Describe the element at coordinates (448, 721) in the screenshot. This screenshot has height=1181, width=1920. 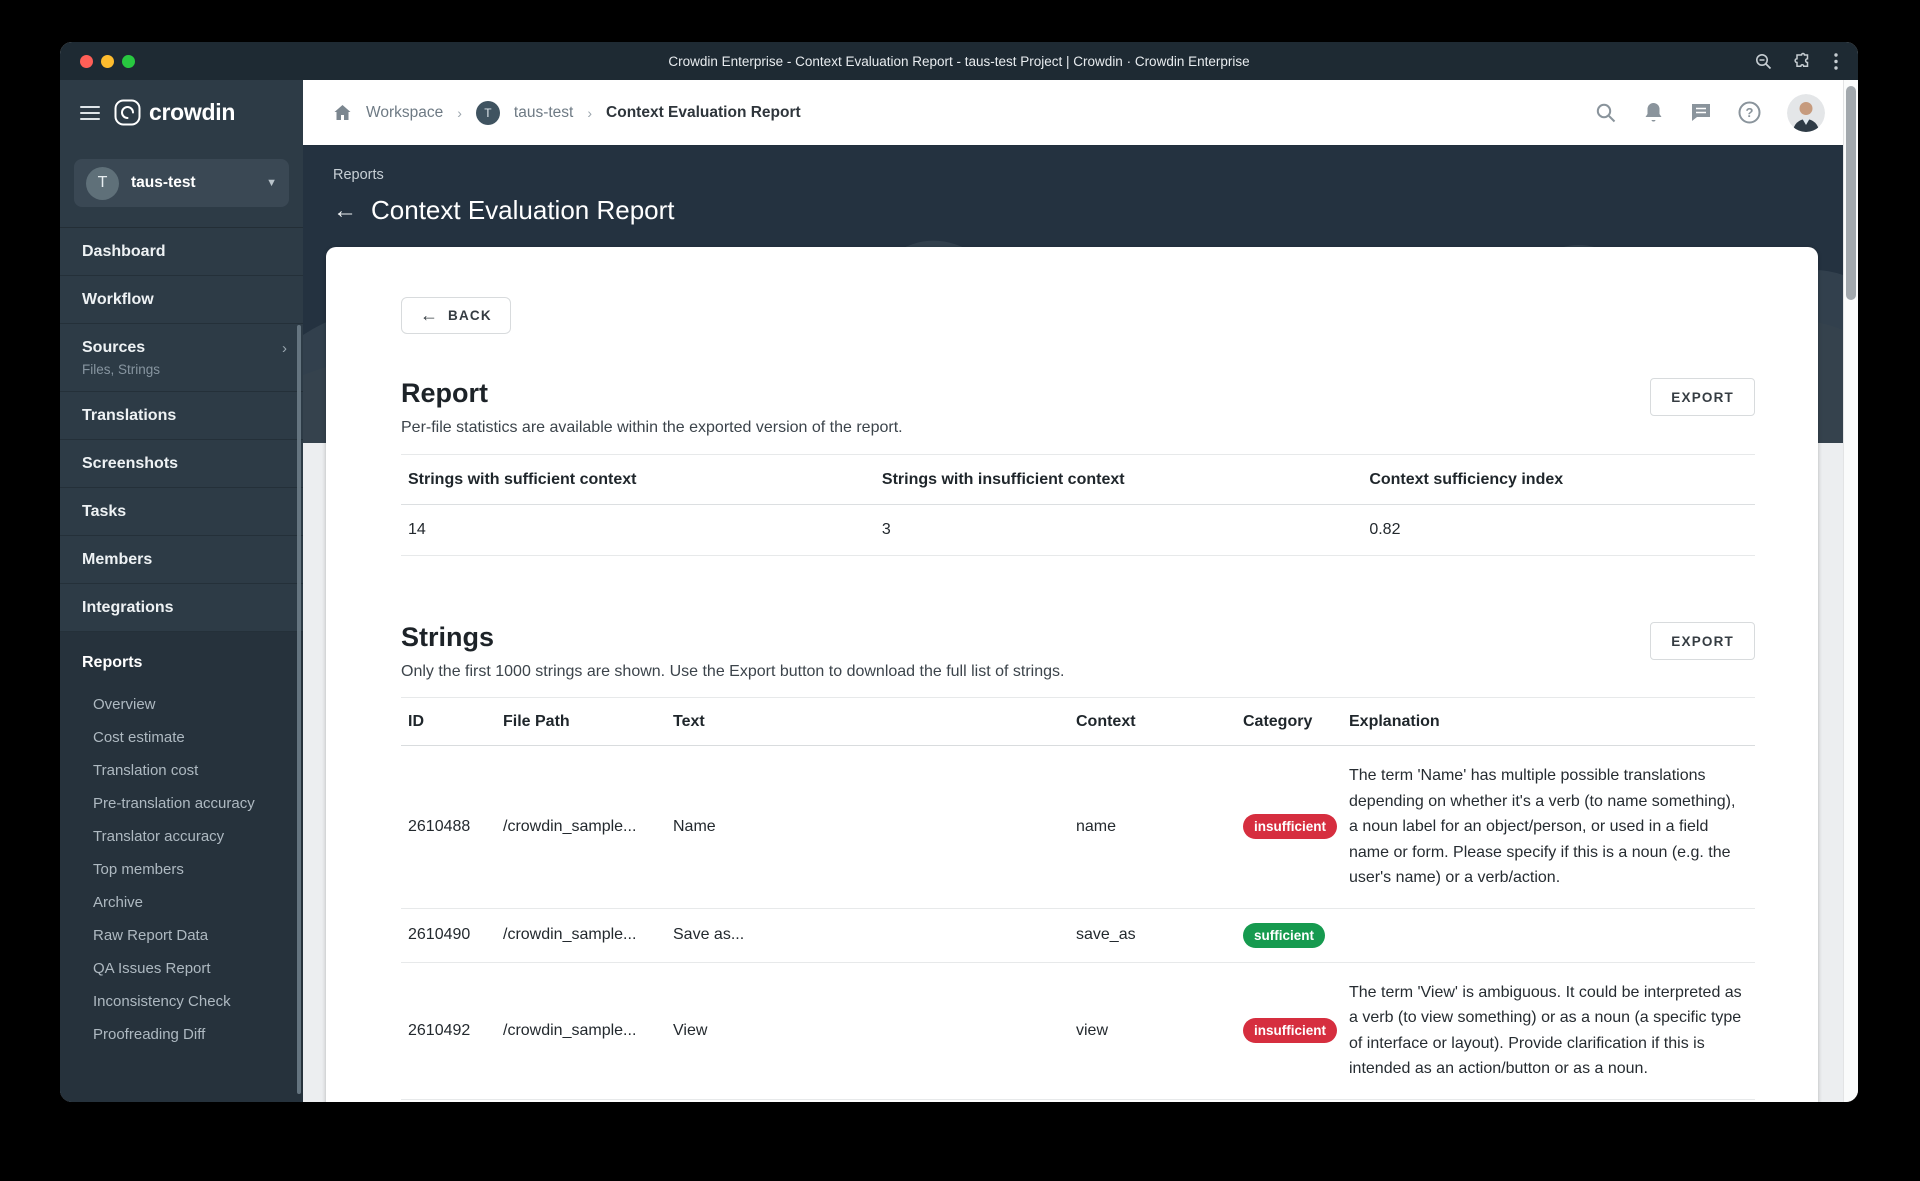
I see `column-header: ID` at that location.